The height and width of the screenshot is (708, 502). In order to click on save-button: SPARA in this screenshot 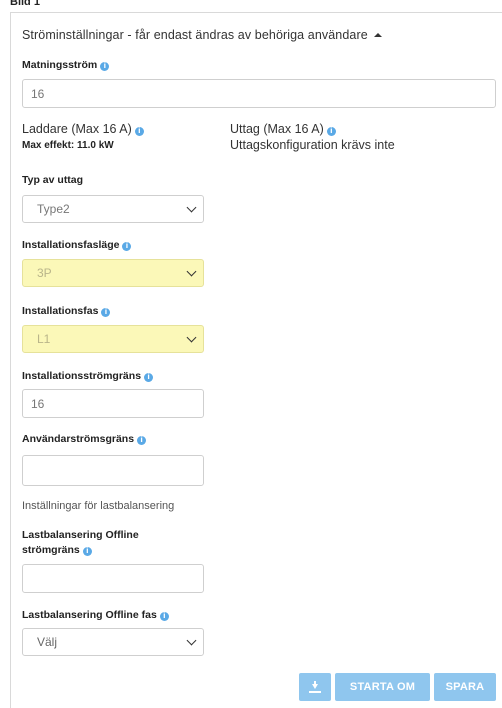, I will do `click(465, 687)`.